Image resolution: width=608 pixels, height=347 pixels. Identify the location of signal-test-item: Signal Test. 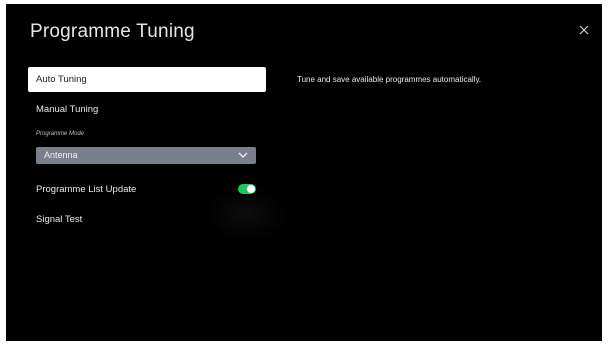
(147, 219).